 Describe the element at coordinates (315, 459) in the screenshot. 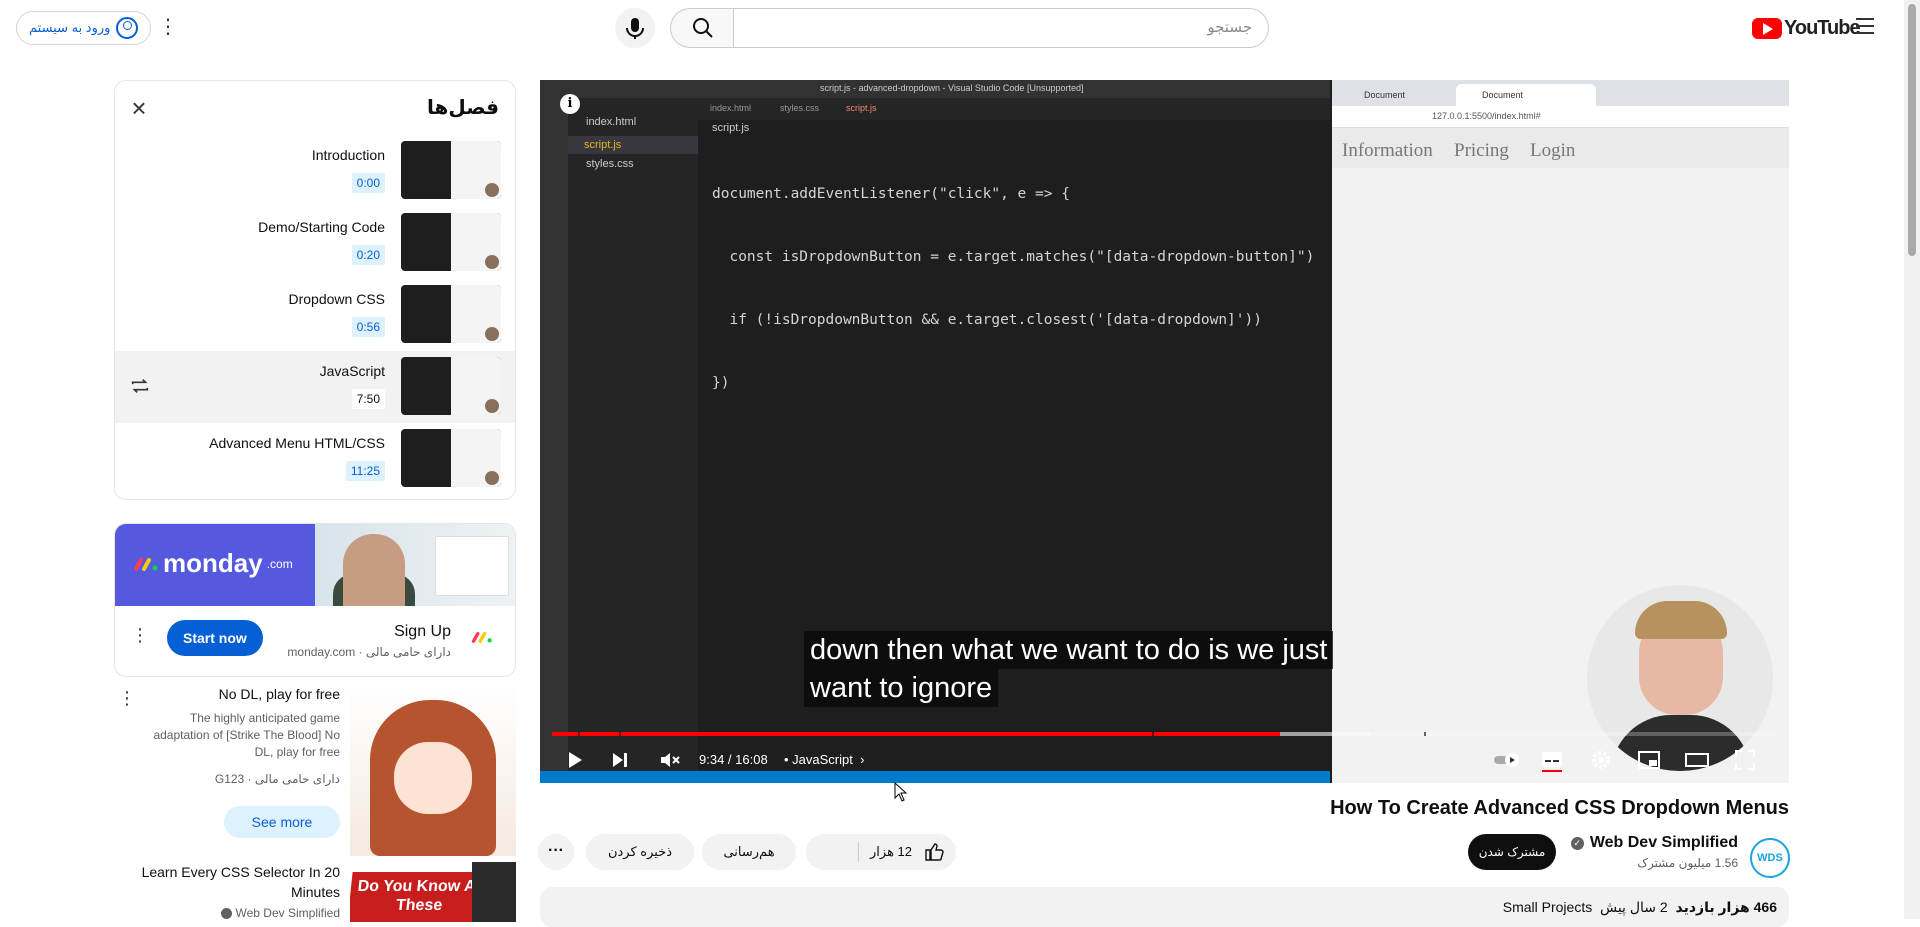

I see `chapter-item: Advanced Menu HTML/CSS 11:25` at that location.